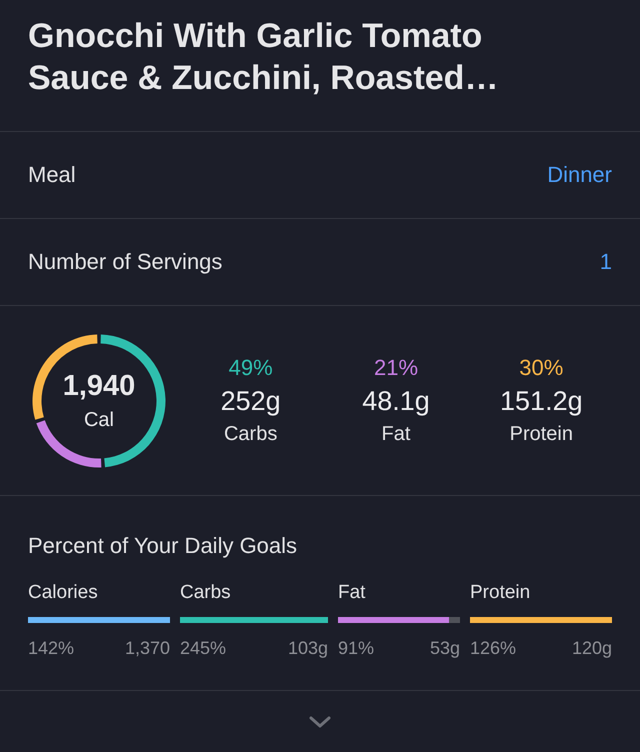 Image resolution: width=640 pixels, height=752 pixels. I want to click on goal-percent: 142%, so click(51, 648).